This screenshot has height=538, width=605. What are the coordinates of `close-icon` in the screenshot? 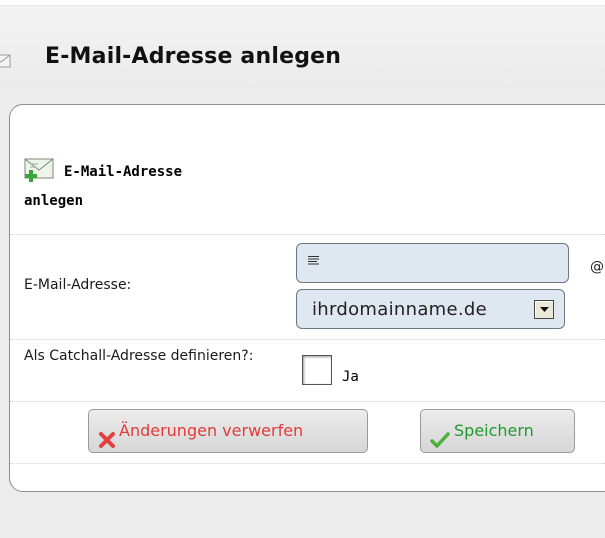 It's located at (107, 435).